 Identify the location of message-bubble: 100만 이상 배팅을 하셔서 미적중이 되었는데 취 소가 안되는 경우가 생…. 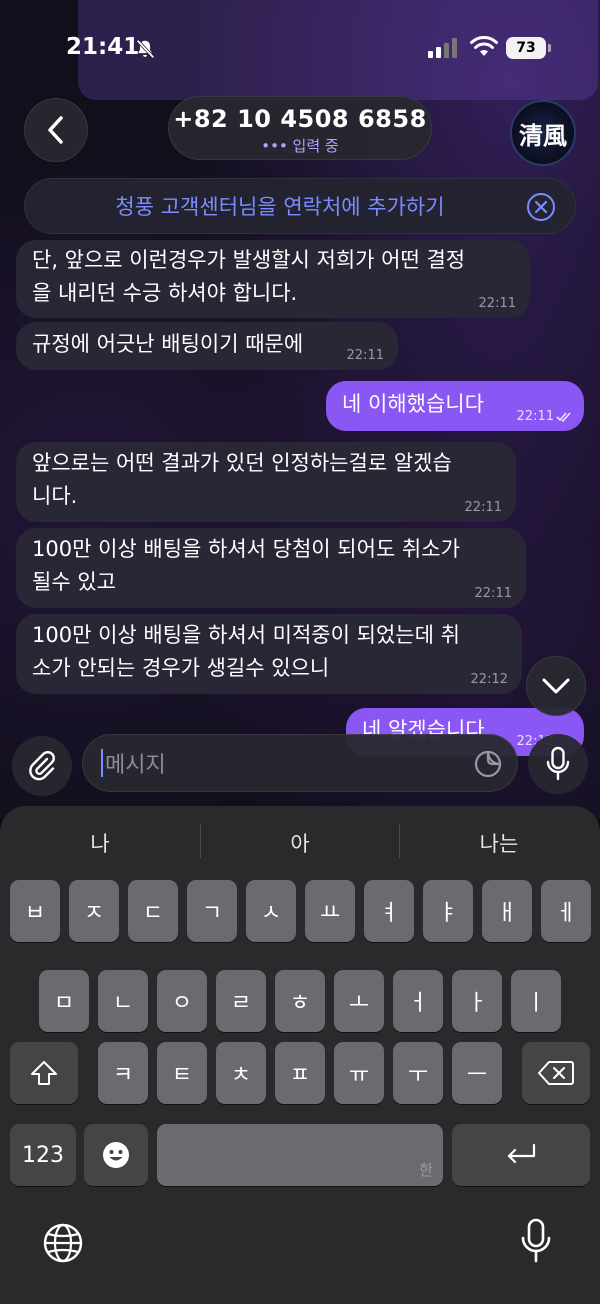
(269, 654).